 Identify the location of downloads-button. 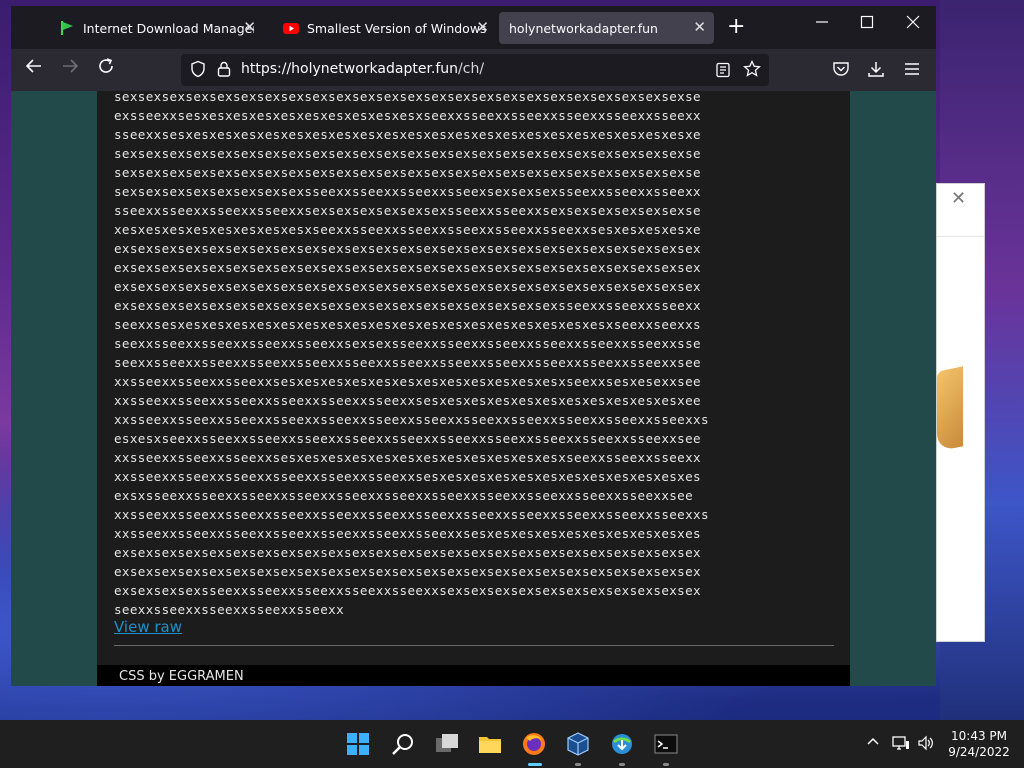
(876, 72).